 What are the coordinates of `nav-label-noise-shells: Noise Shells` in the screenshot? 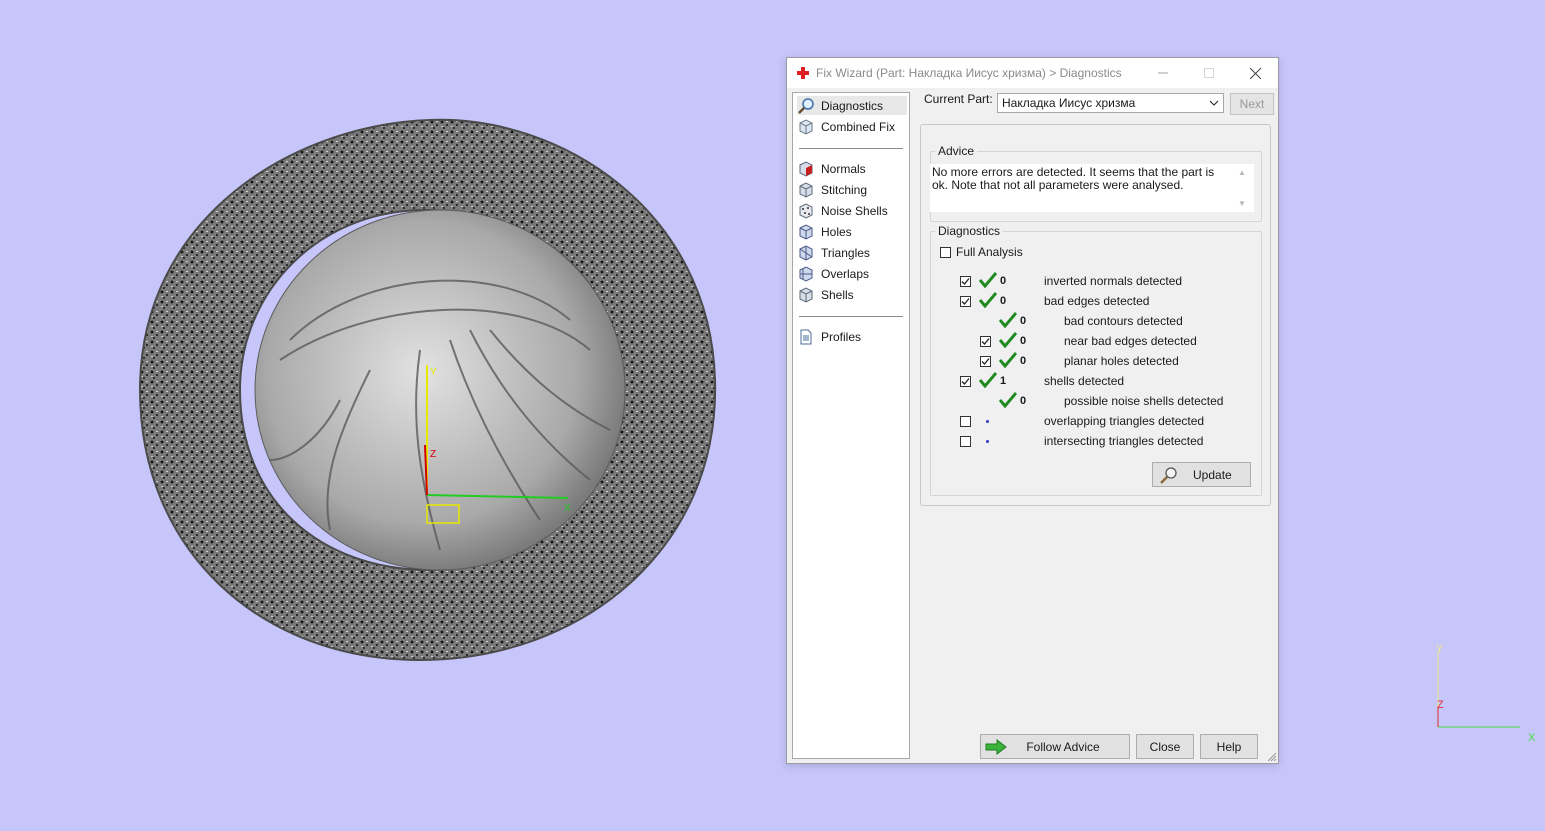 It's located at (854, 210).